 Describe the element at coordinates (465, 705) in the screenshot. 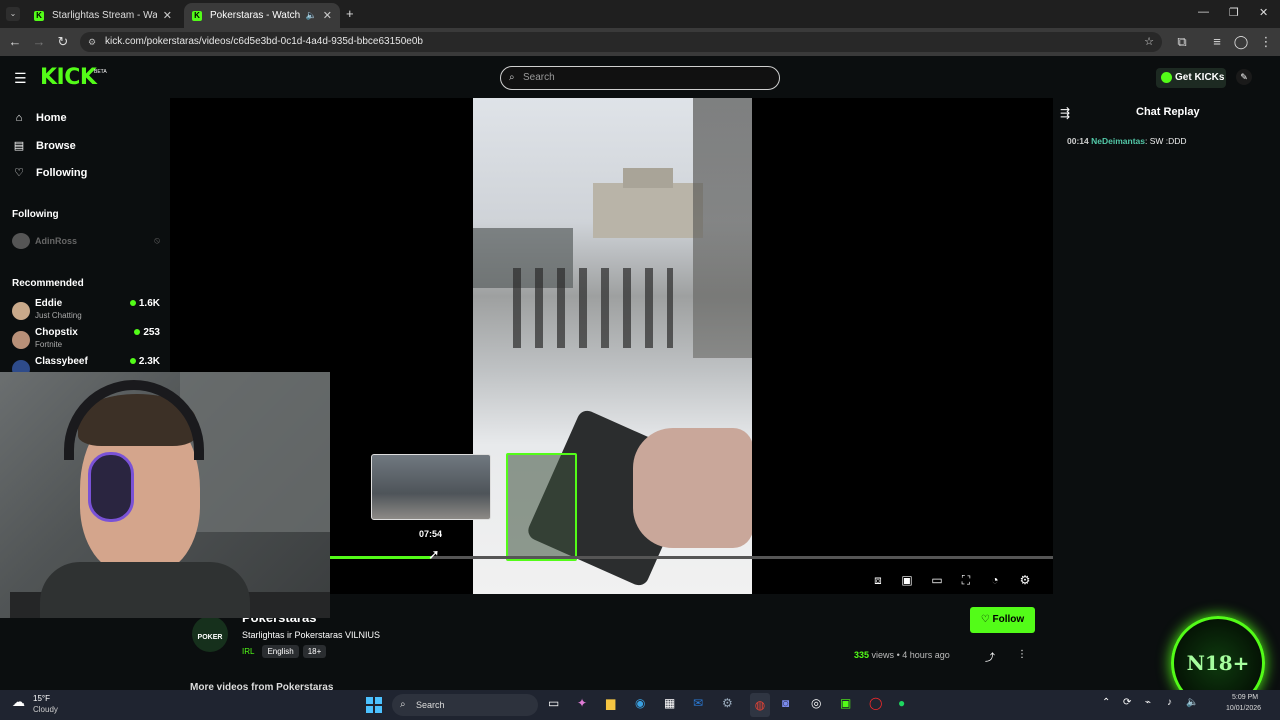

I see `taskbar-search: ⌕ Search` at that location.